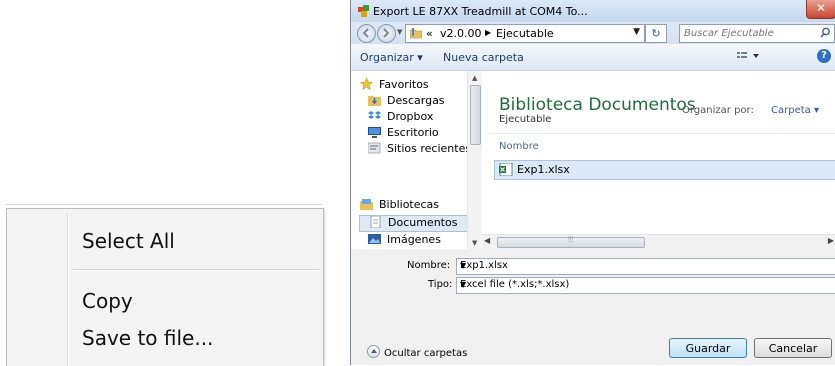 This screenshot has width=835, height=366. I want to click on filetype-select: Excel file (*.xls;*.xlsx) ▼, so click(645, 285).